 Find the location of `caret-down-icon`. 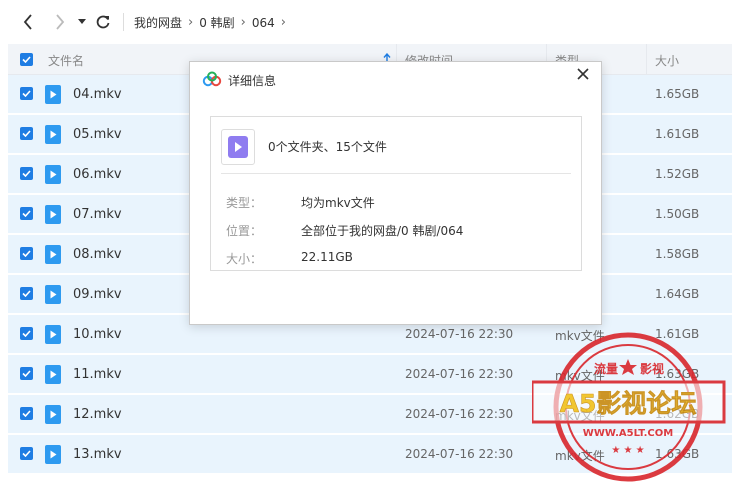

caret-down-icon is located at coordinates (82, 21).